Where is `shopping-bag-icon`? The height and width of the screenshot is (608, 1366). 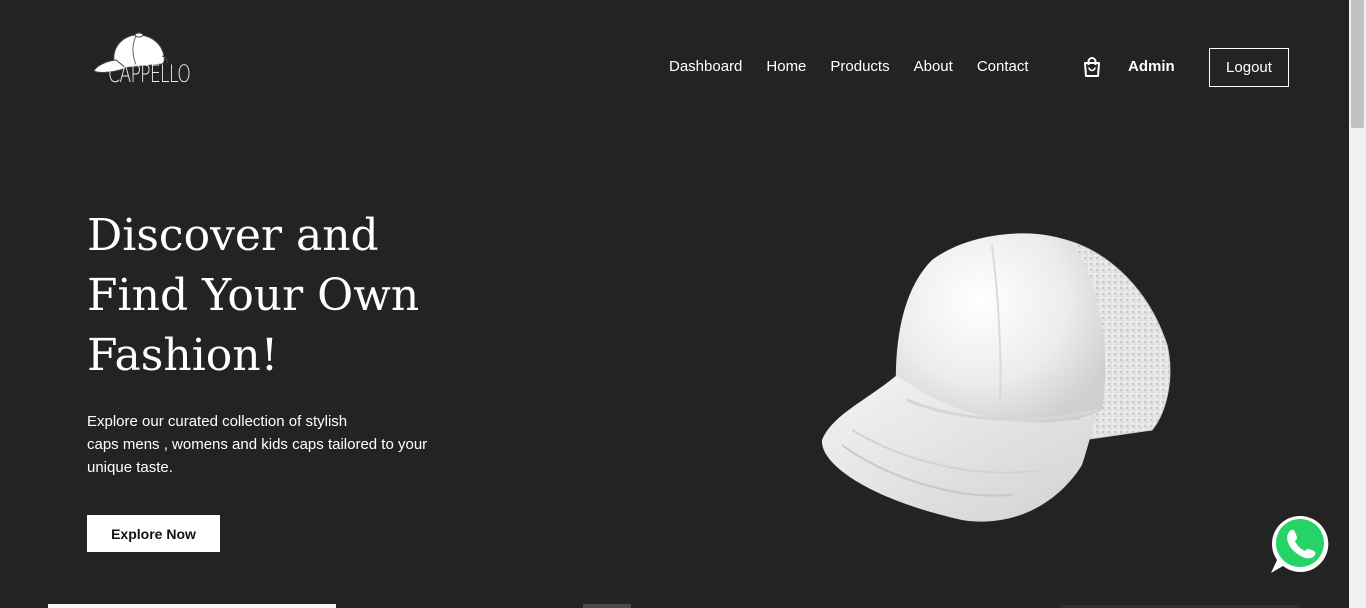
shopping-bag-icon is located at coordinates (1092, 67).